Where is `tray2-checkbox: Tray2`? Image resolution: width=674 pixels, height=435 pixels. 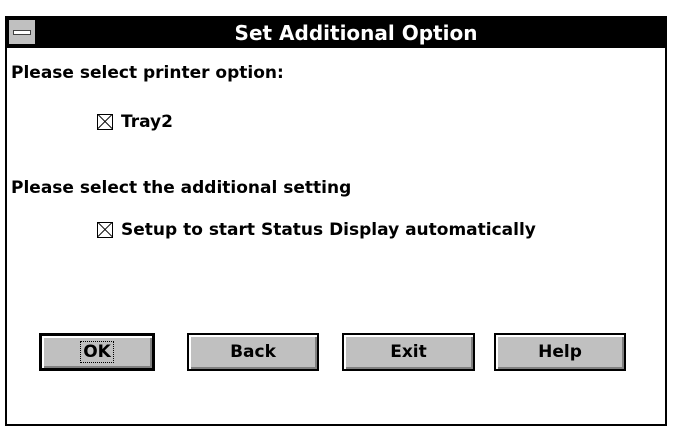
tray2-checkbox: Tray2 is located at coordinates (135, 122).